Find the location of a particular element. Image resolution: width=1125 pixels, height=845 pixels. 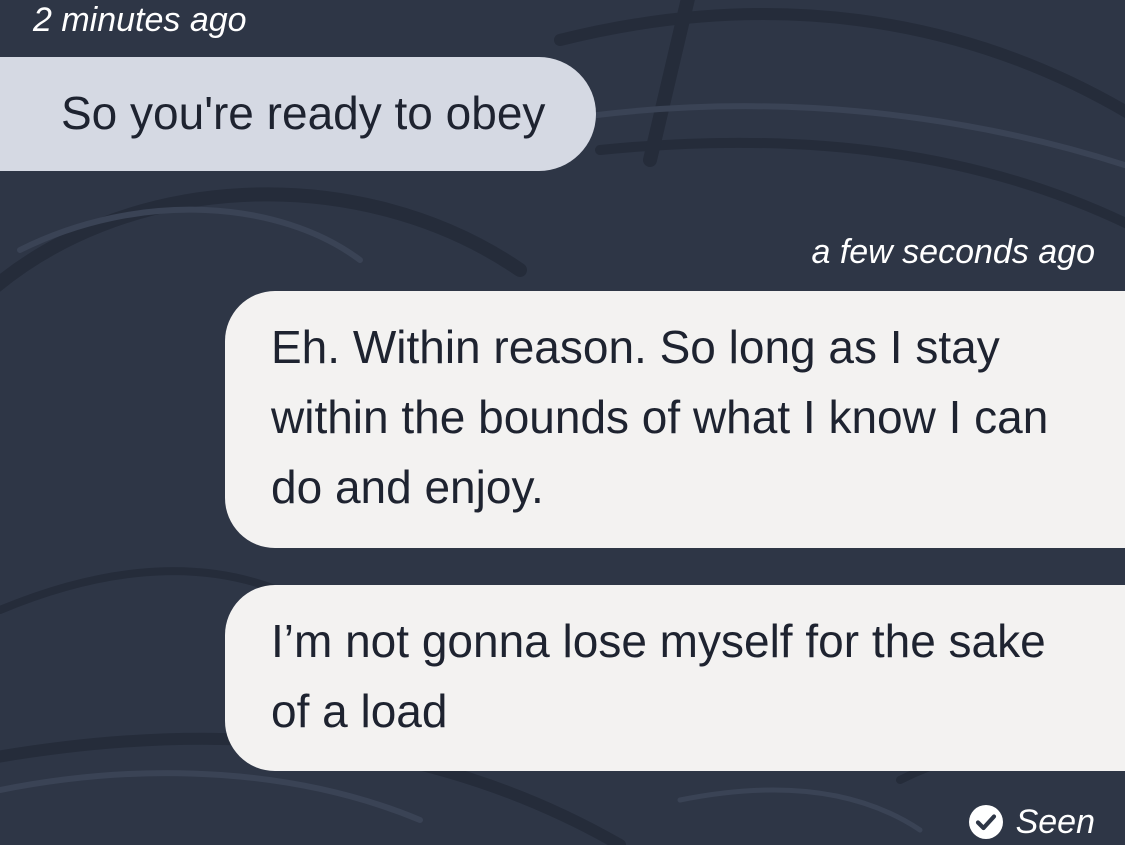

incoming-message-text: So you're ready to obey is located at coordinates (303, 113).